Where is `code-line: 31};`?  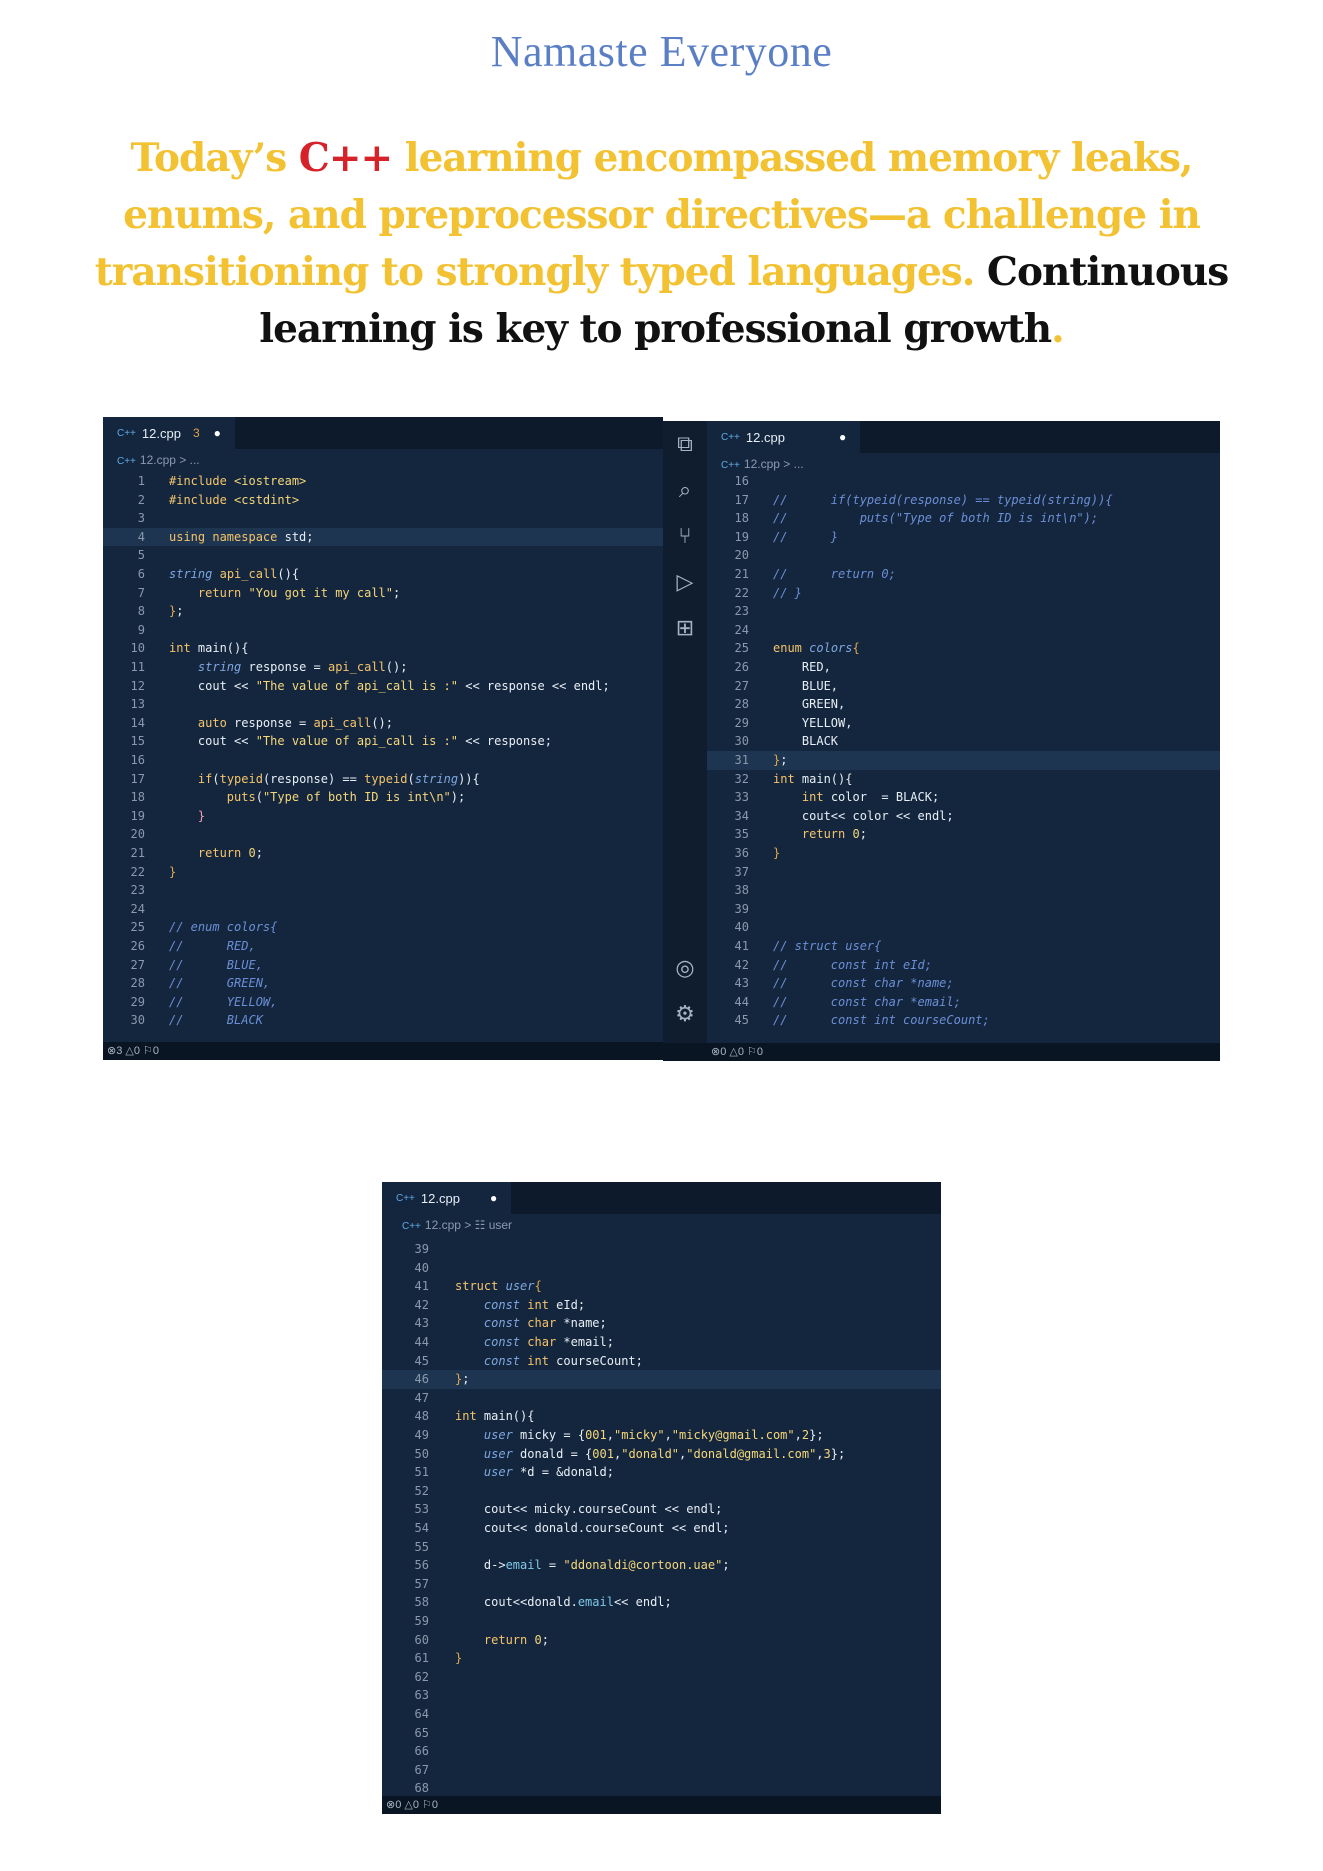 code-line: 31}; is located at coordinates (963, 760).